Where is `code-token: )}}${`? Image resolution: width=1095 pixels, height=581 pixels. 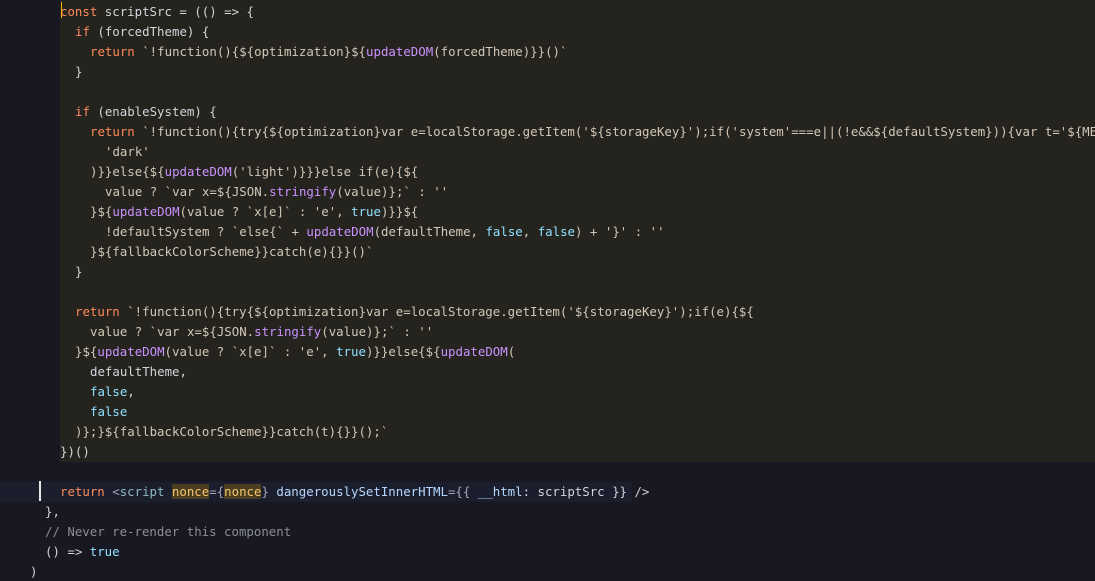
code-token: )}}${ is located at coordinates (399, 211).